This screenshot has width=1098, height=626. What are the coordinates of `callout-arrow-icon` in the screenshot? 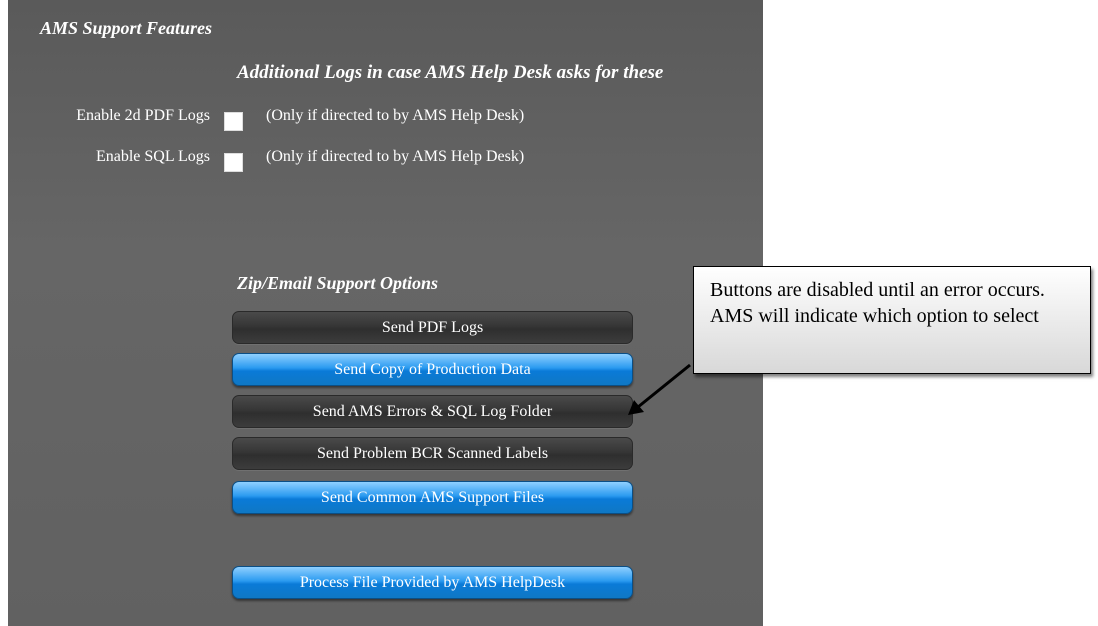 It's located at (659, 389).